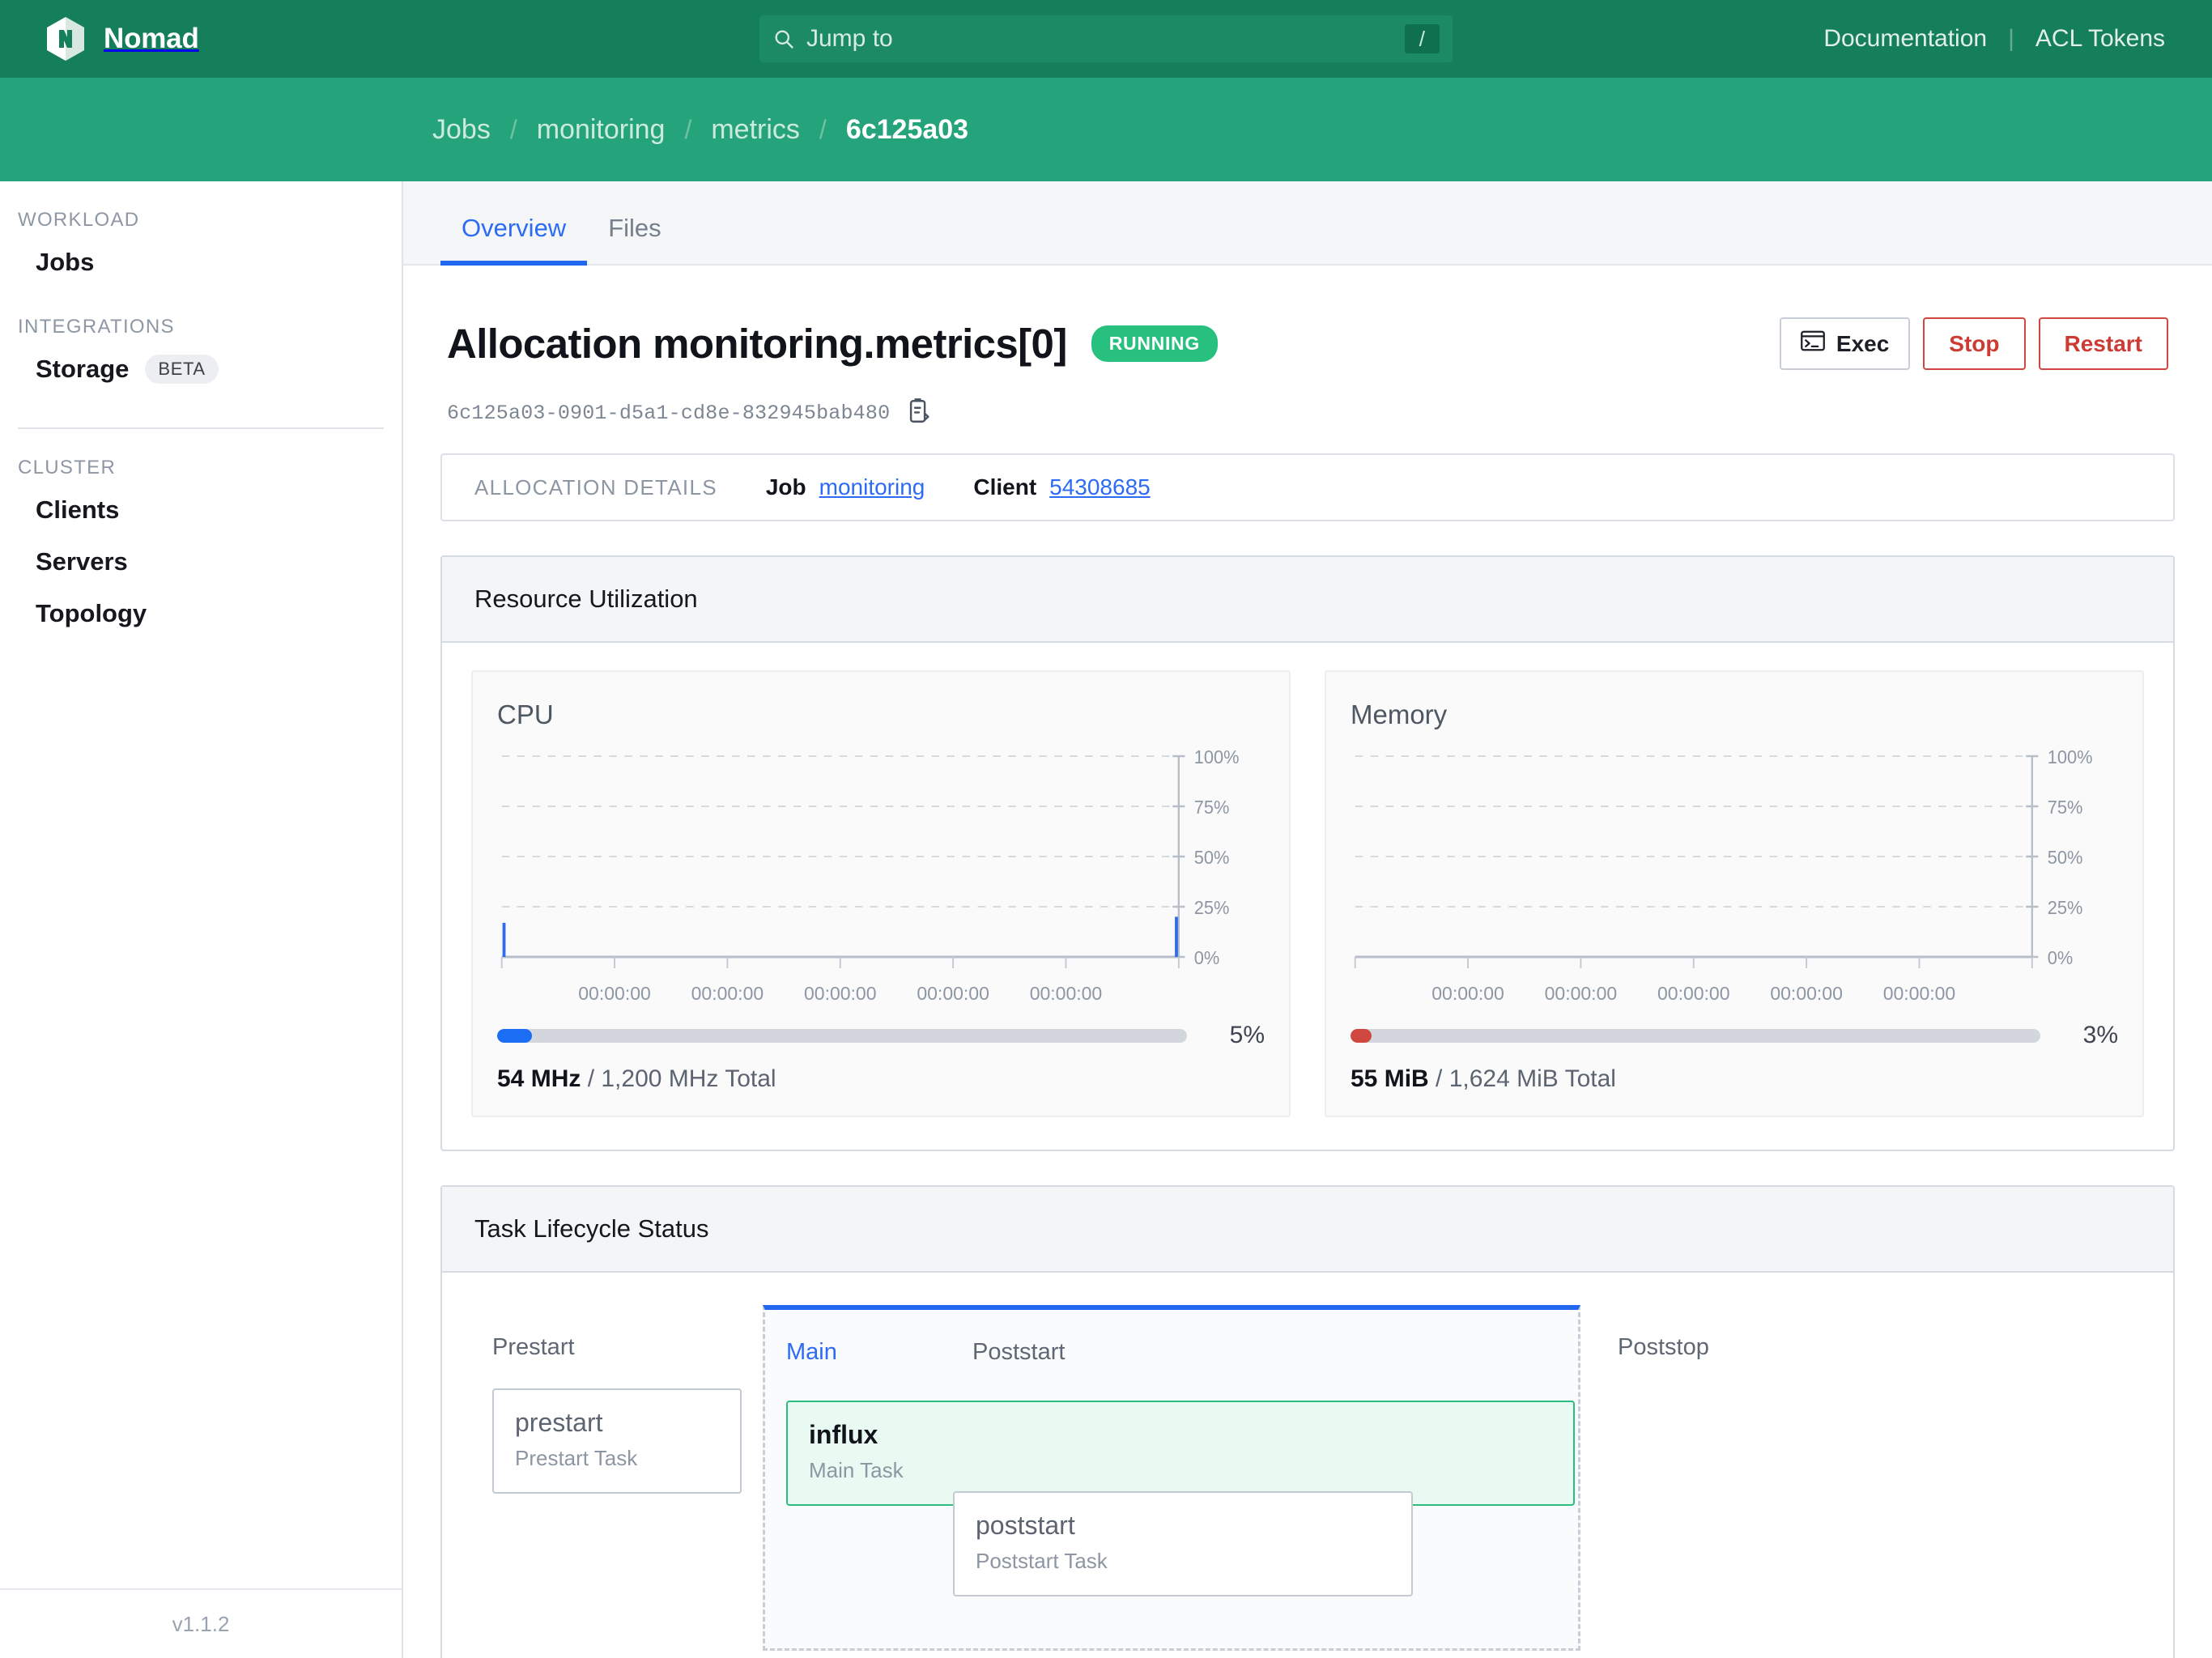 The height and width of the screenshot is (1658, 2212). I want to click on cpu-percent: 5%, so click(1247, 1035).